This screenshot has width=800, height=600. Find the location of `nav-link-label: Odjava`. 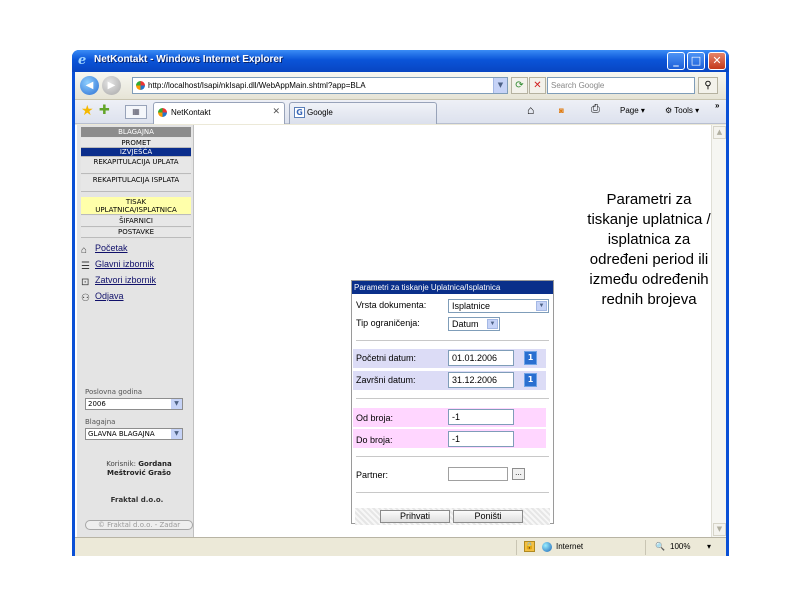

nav-link-label: Odjava is located at coordinates (109, 296).